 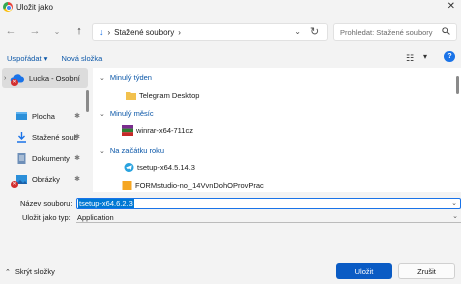 What do you see at coordinates (95, 217) in the screenshot?
I see `file-type-value: Application` at bounding box center [95, 217].